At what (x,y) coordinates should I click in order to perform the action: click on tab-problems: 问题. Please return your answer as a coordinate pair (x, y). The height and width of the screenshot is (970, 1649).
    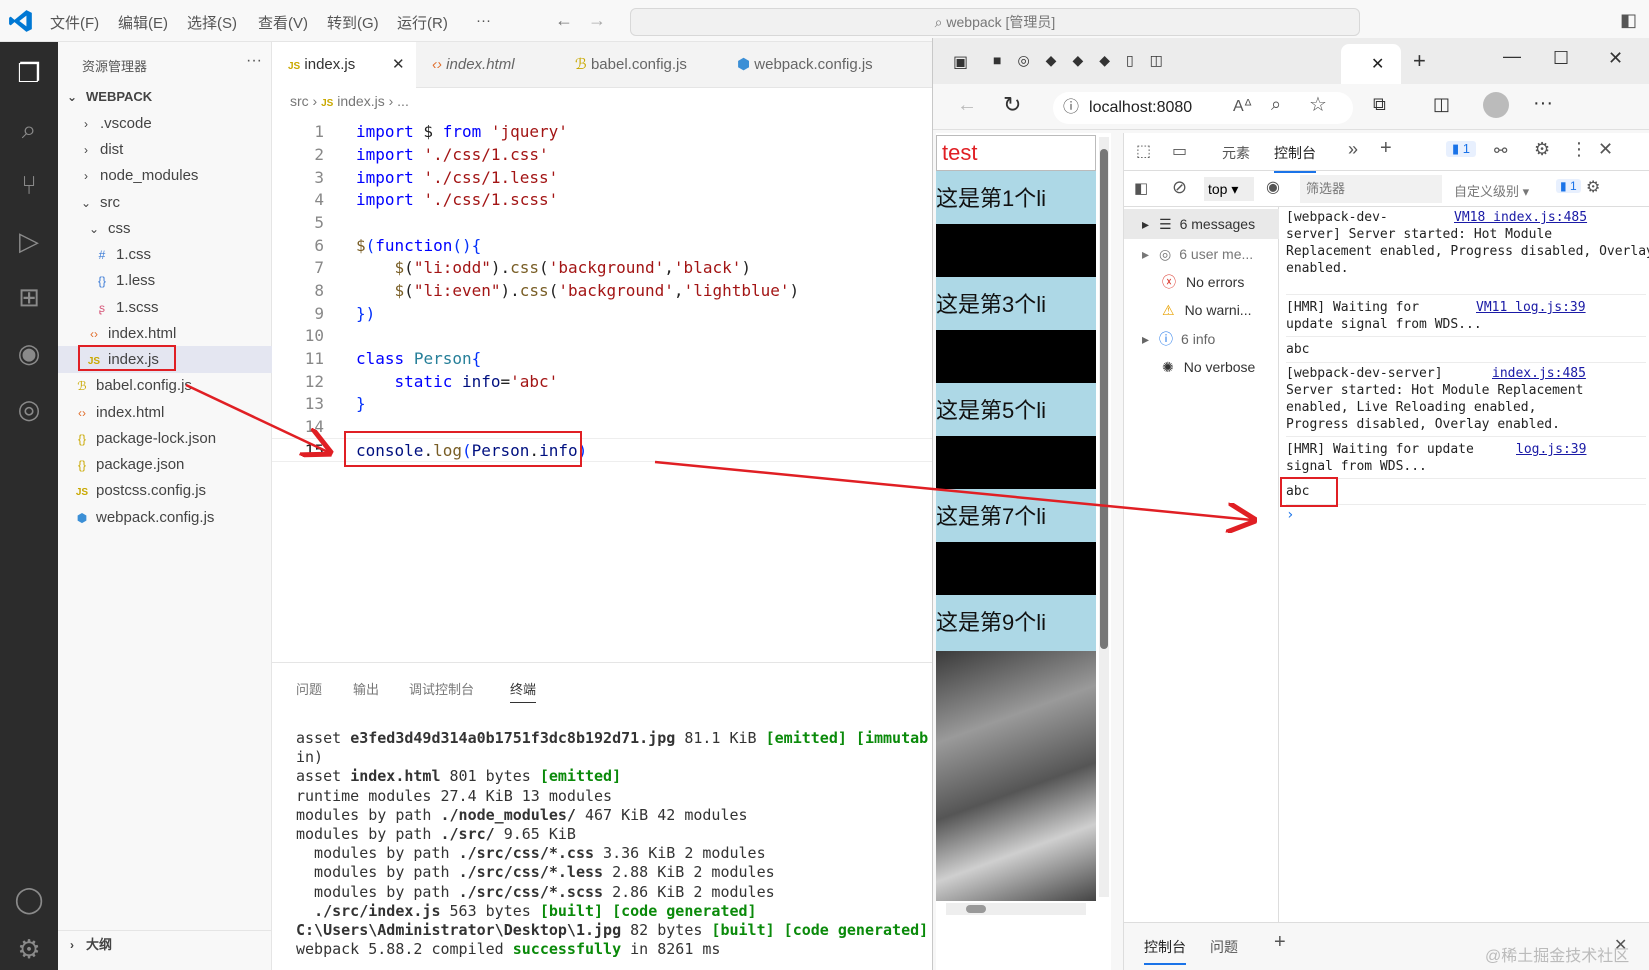
    Looking at the image, I should click on (309, 688).